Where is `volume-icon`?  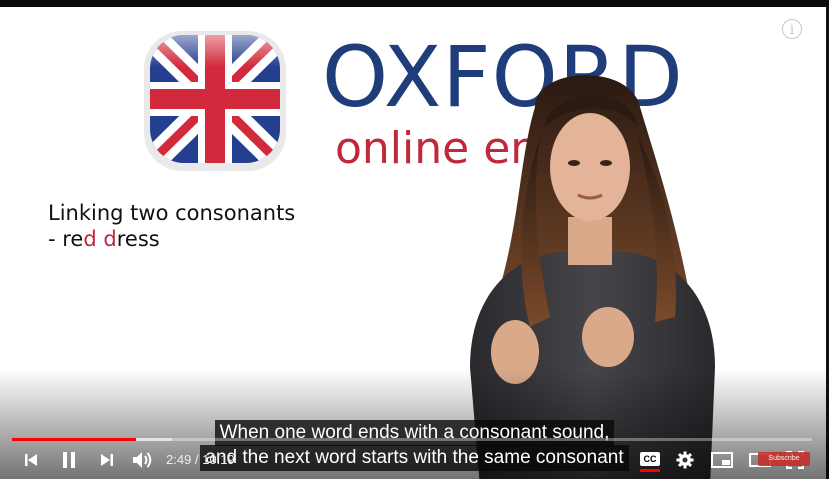
volume-icon is located at coordinates (142, 460).